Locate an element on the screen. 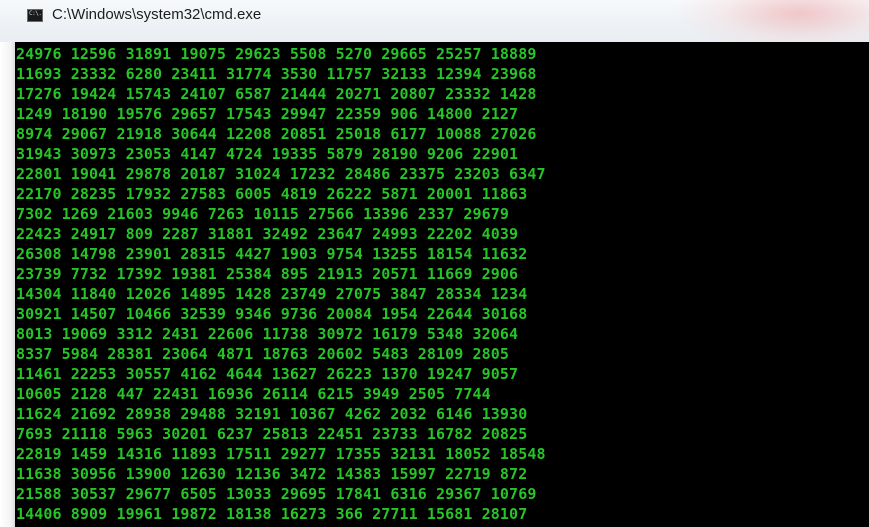 Image resolution: width=869 pixels, height=527 pixels. window-title: C:\Windows\system32\cmd.exe is located at coordinates (157, 14).